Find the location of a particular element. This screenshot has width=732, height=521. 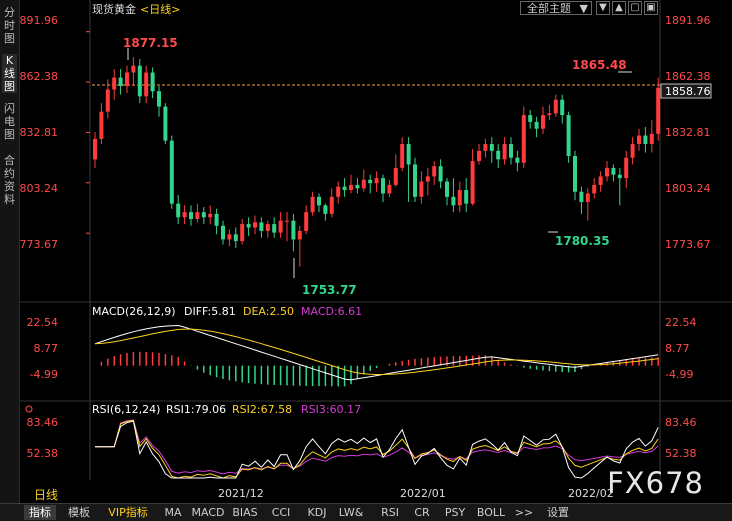

rsi2-line is located at coordinates (377, 449).